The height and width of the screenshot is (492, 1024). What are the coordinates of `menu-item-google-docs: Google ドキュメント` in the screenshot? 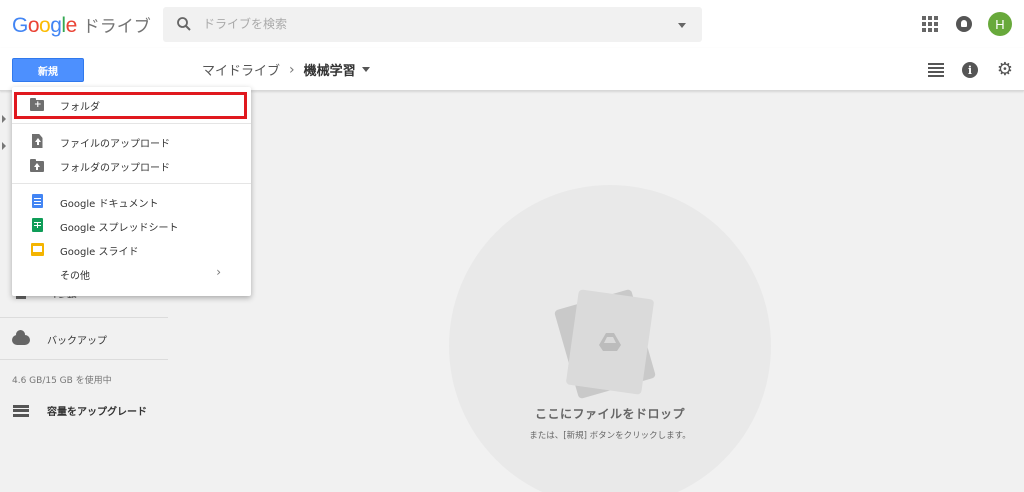 It's located at (131, 201).